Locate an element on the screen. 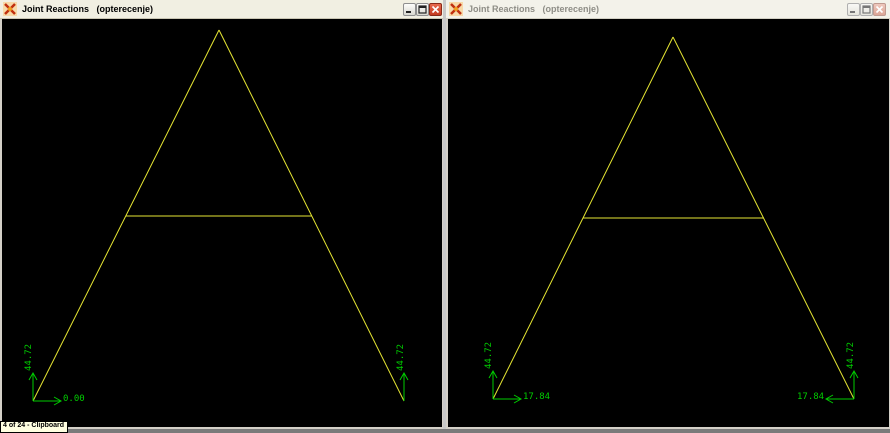 The image size is (890, 433). clipboard-tooltip: 4 of 24 - Clipboard is located at coordinates (34, 427).